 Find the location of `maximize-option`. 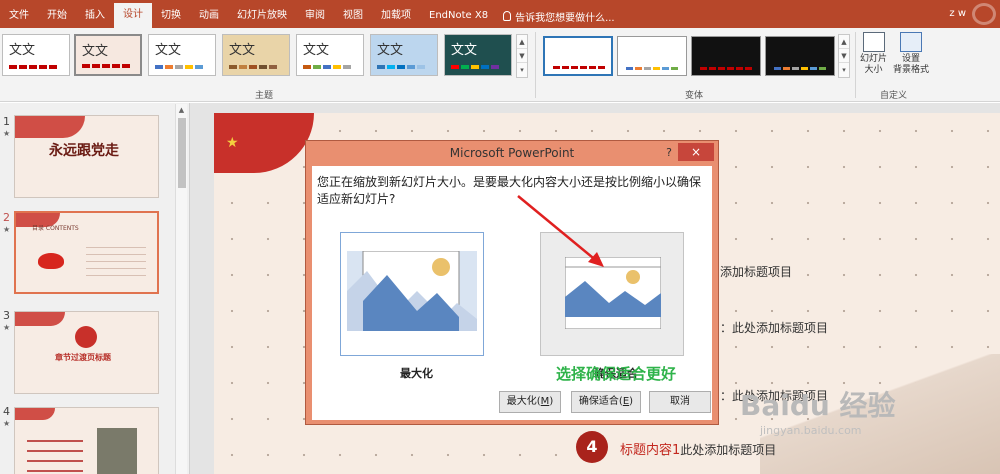

maximize-option is located at coordinates (412, 294).